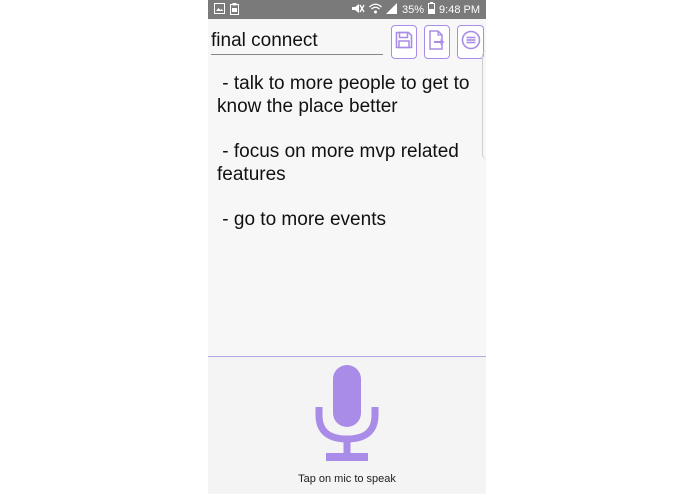 This screenshot has width=695, height=494. What do you see at coordinates (341, 163) in the screenshot?
I see `note-line: - focus on more mvp related features` at bounding box center [341, 163].